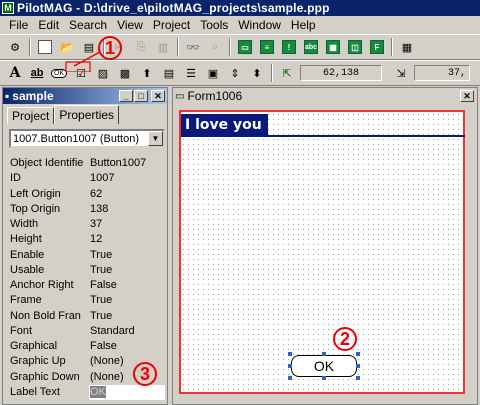  I want to click on font-resource-icon: F, so click(377, 47).